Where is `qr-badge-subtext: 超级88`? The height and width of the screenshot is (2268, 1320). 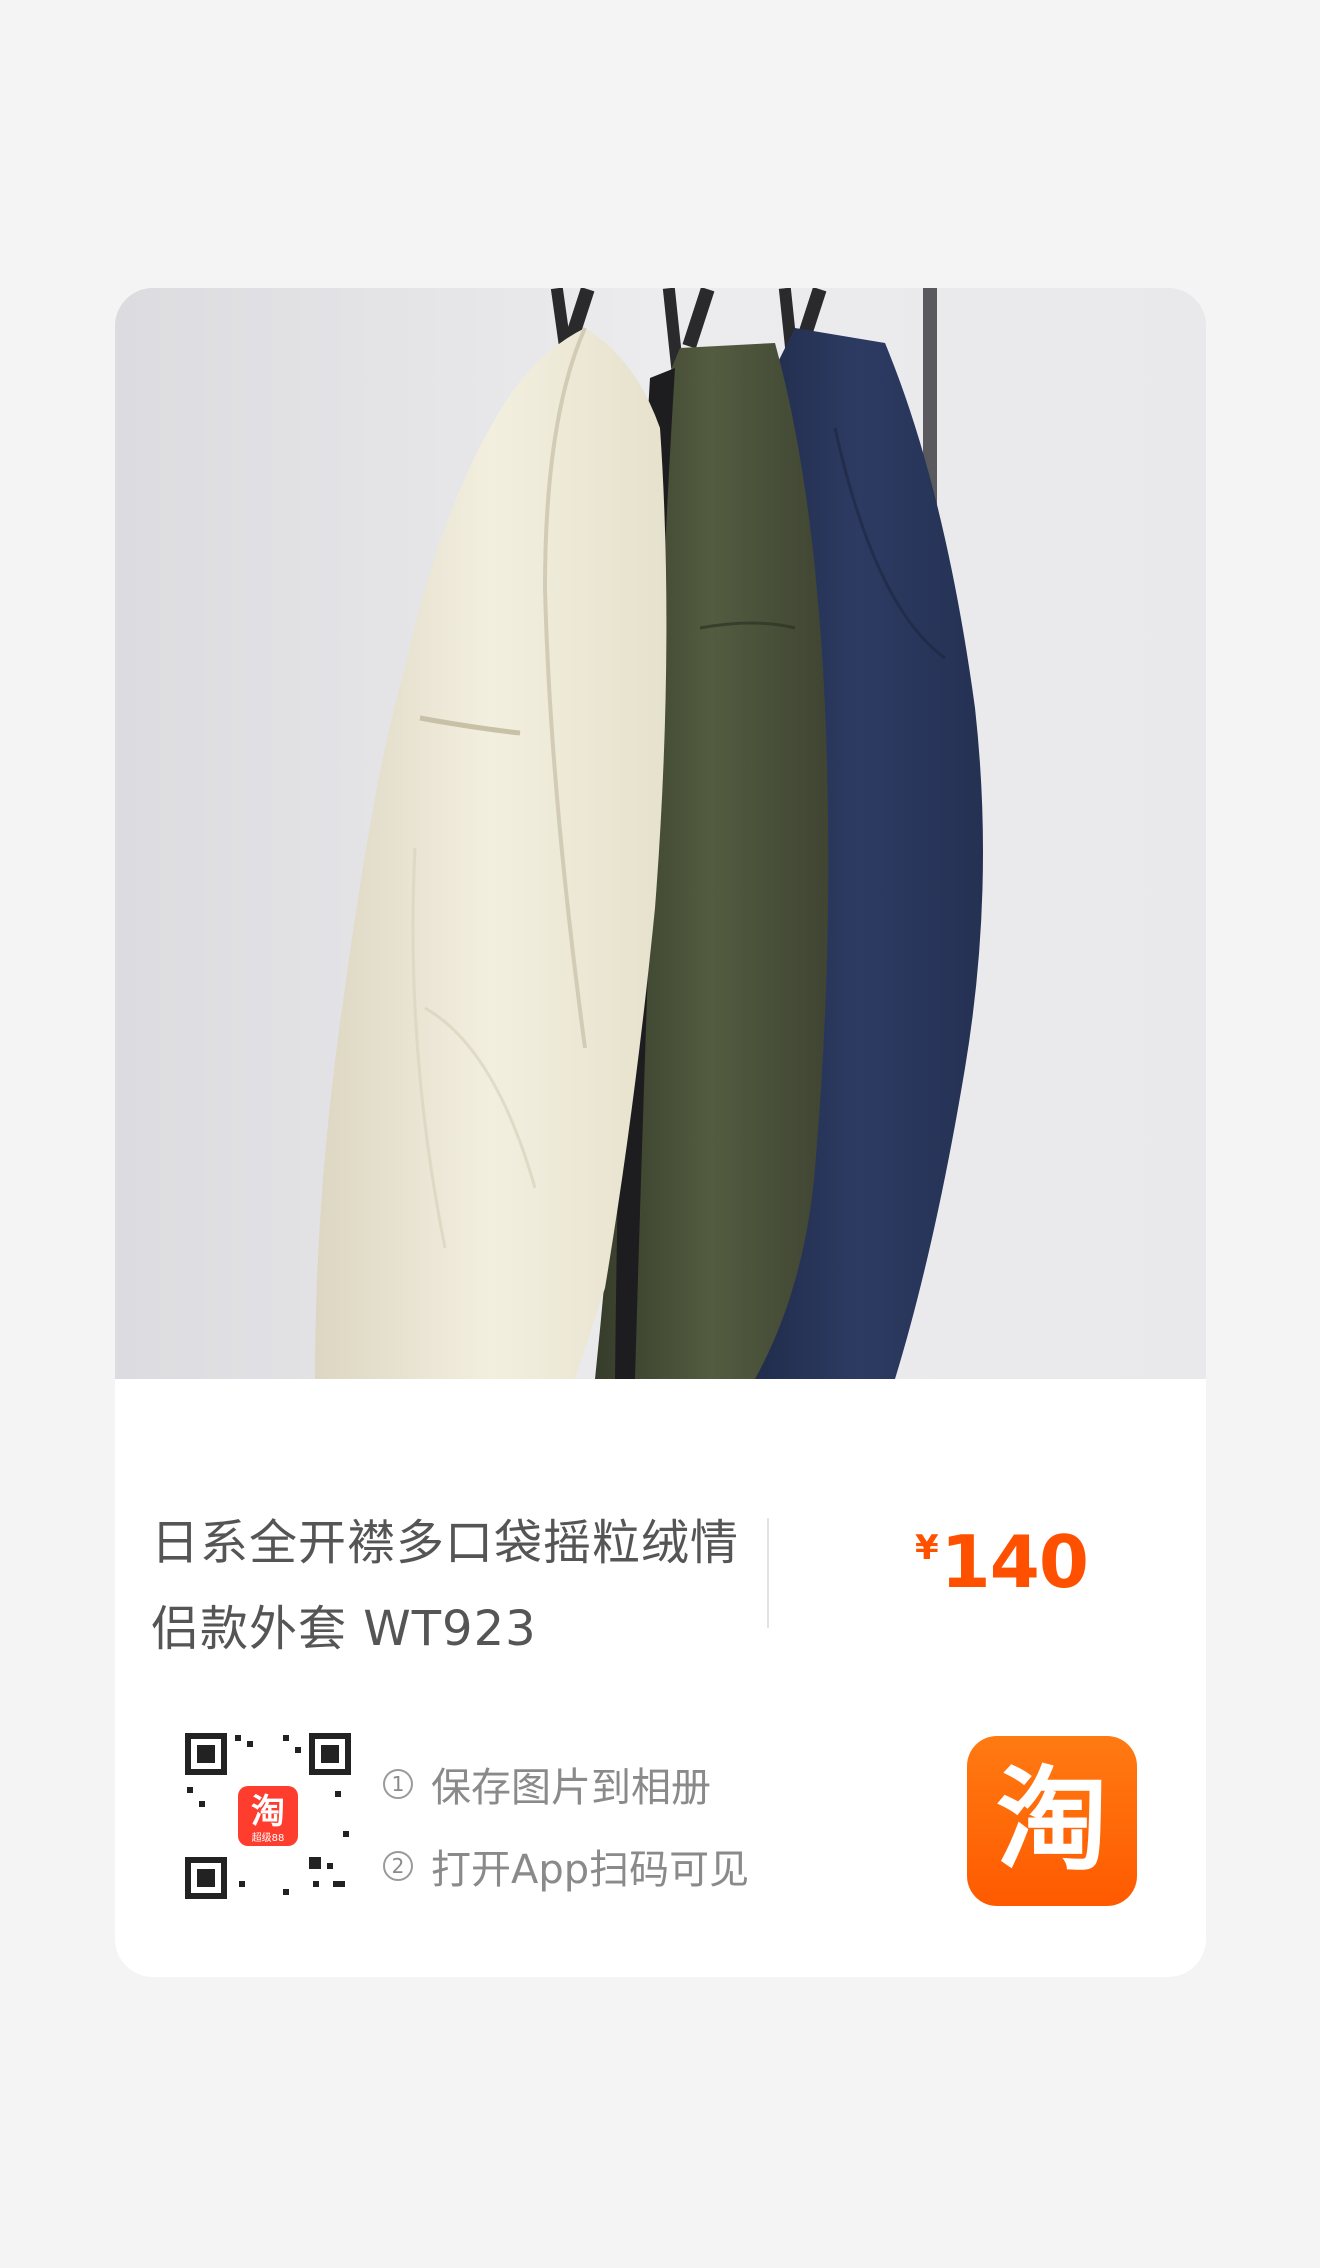 qr-badge-subtext: 超级88 is located at coordinates (268, 1837).